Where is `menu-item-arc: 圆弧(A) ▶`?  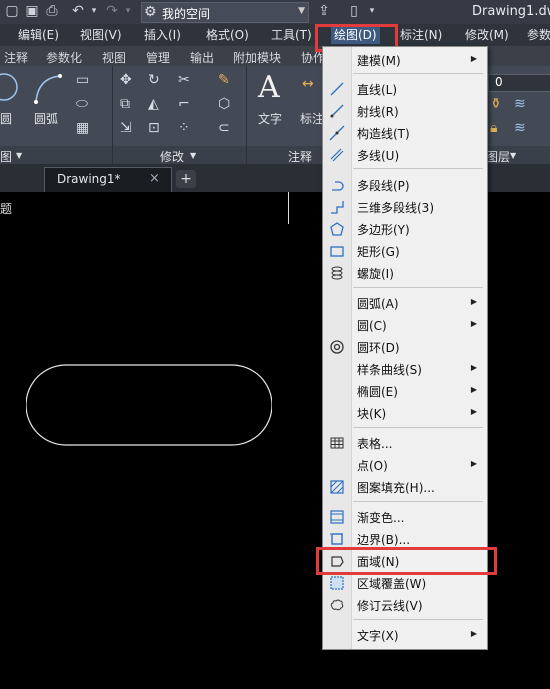 menu-item-arc: 圆弧(A) ▶ is located at coordinates (405, 303).